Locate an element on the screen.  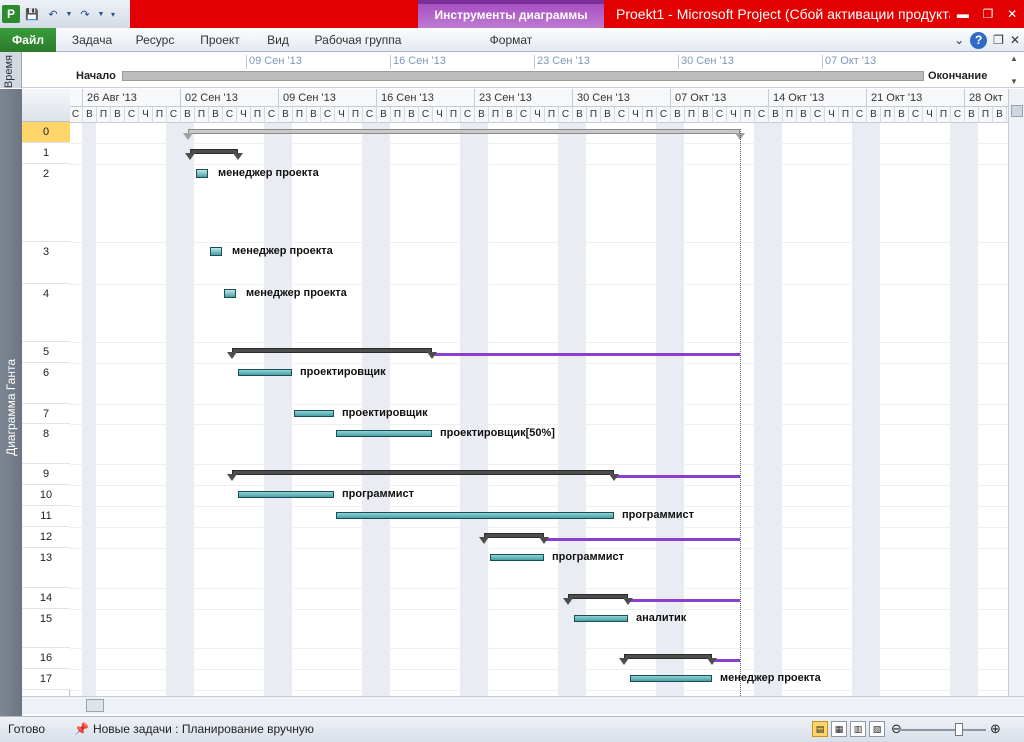
project-summary-bar is located at coordinates (464, 131).